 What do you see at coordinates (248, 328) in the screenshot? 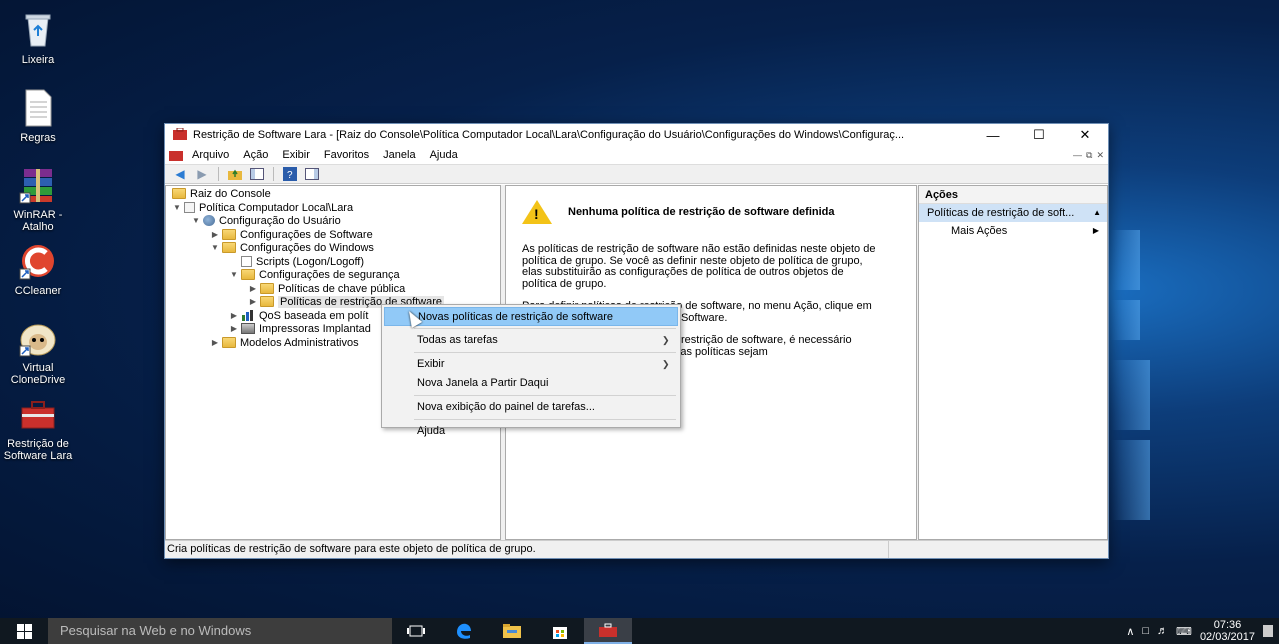
I see `printer-icon` at bounding box center [248, 328].